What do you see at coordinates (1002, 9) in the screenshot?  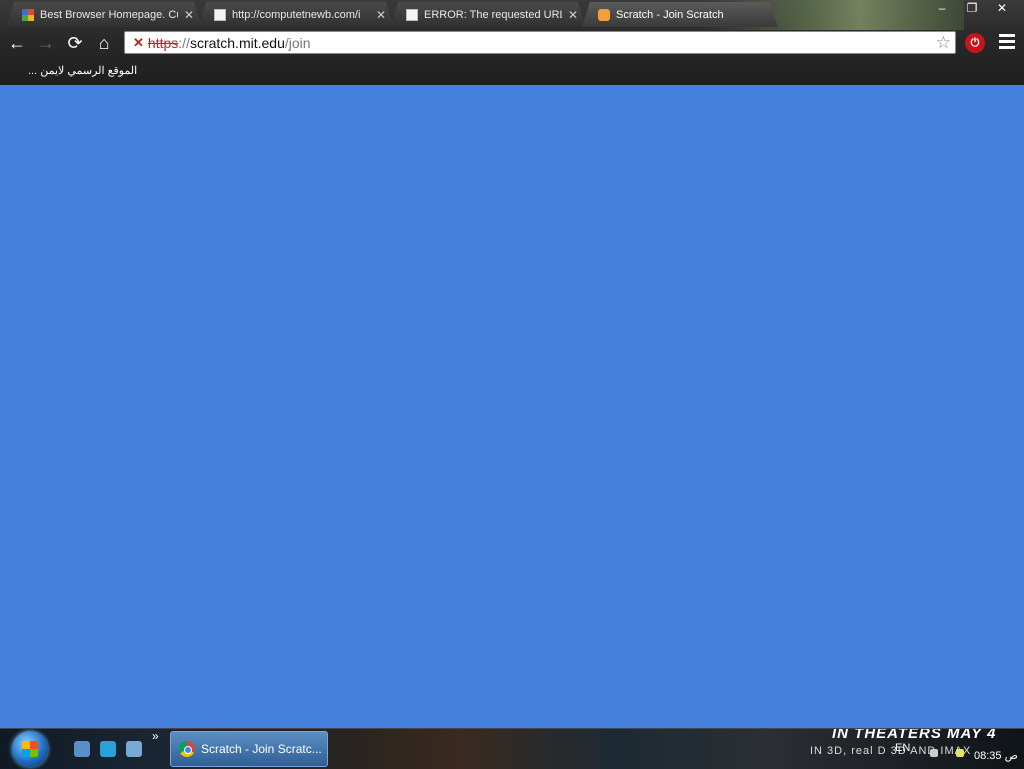 I see `close-window-button: ✕` at bounding box center [1002, 9].